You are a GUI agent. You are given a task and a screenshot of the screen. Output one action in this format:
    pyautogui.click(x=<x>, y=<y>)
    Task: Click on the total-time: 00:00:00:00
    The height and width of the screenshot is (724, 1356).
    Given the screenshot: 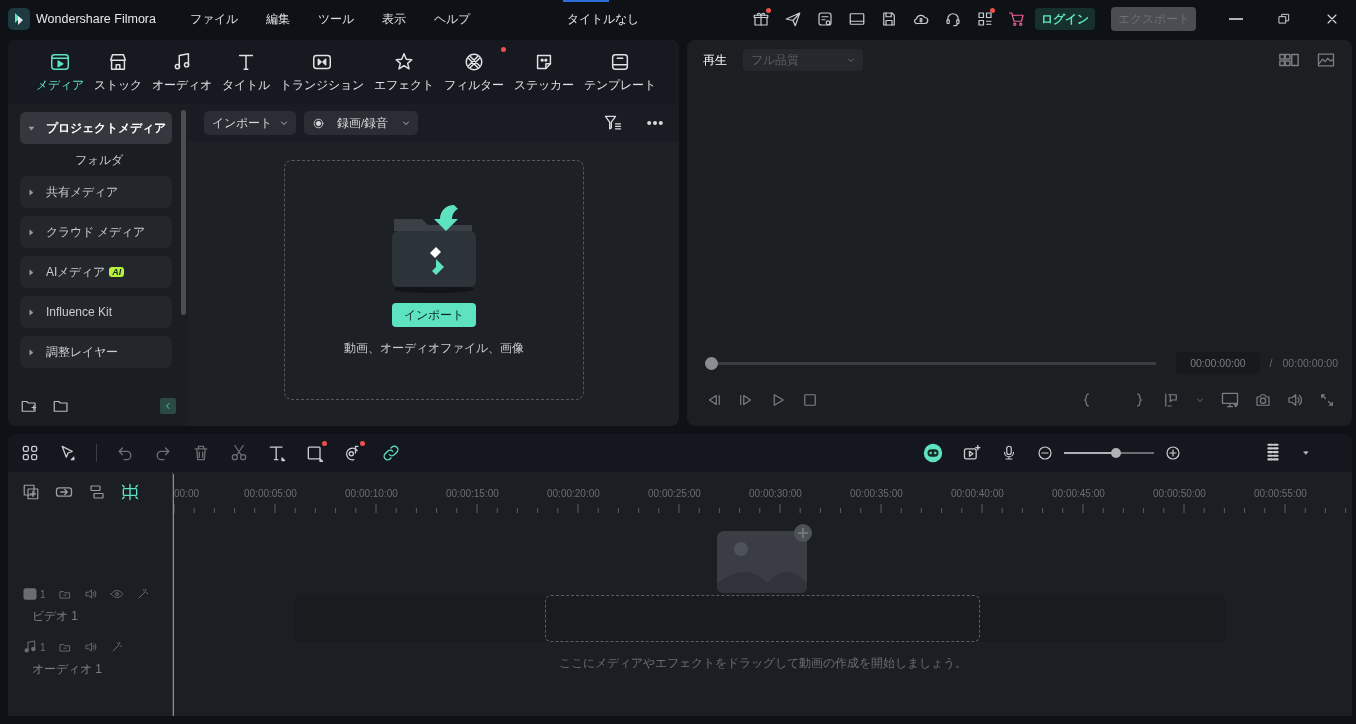 What is the action you would take?
    pyautogui.click(x=1310, y=363)
    